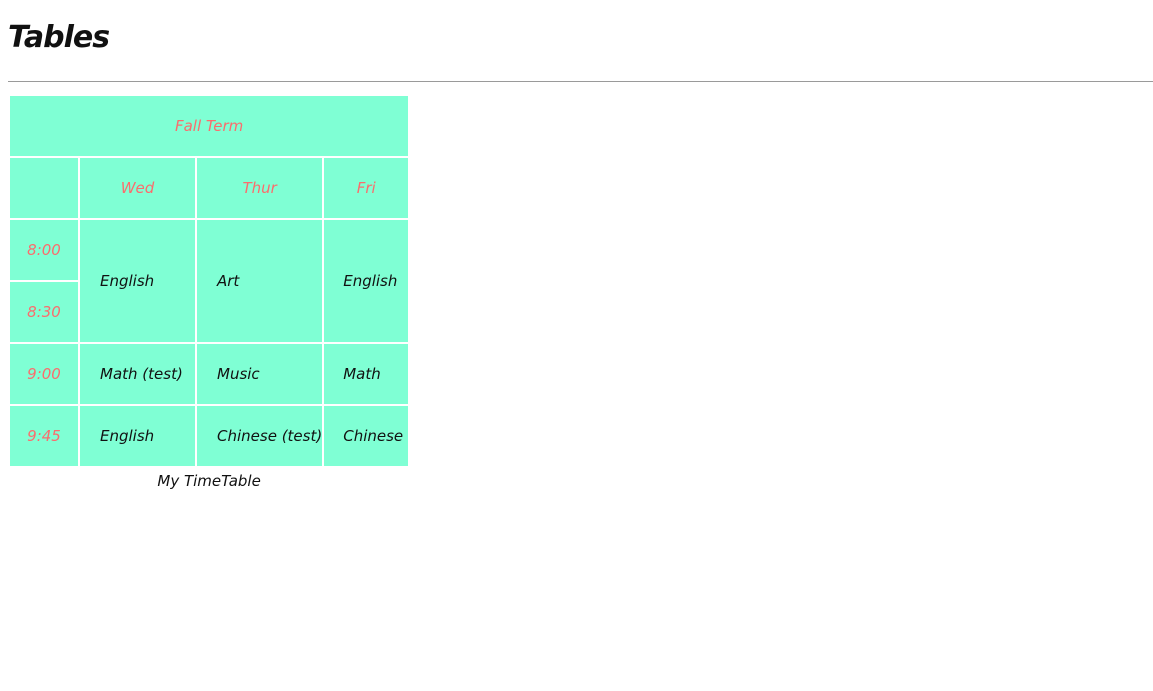  I want to click on subject-cell: Math, so click(366, 374).